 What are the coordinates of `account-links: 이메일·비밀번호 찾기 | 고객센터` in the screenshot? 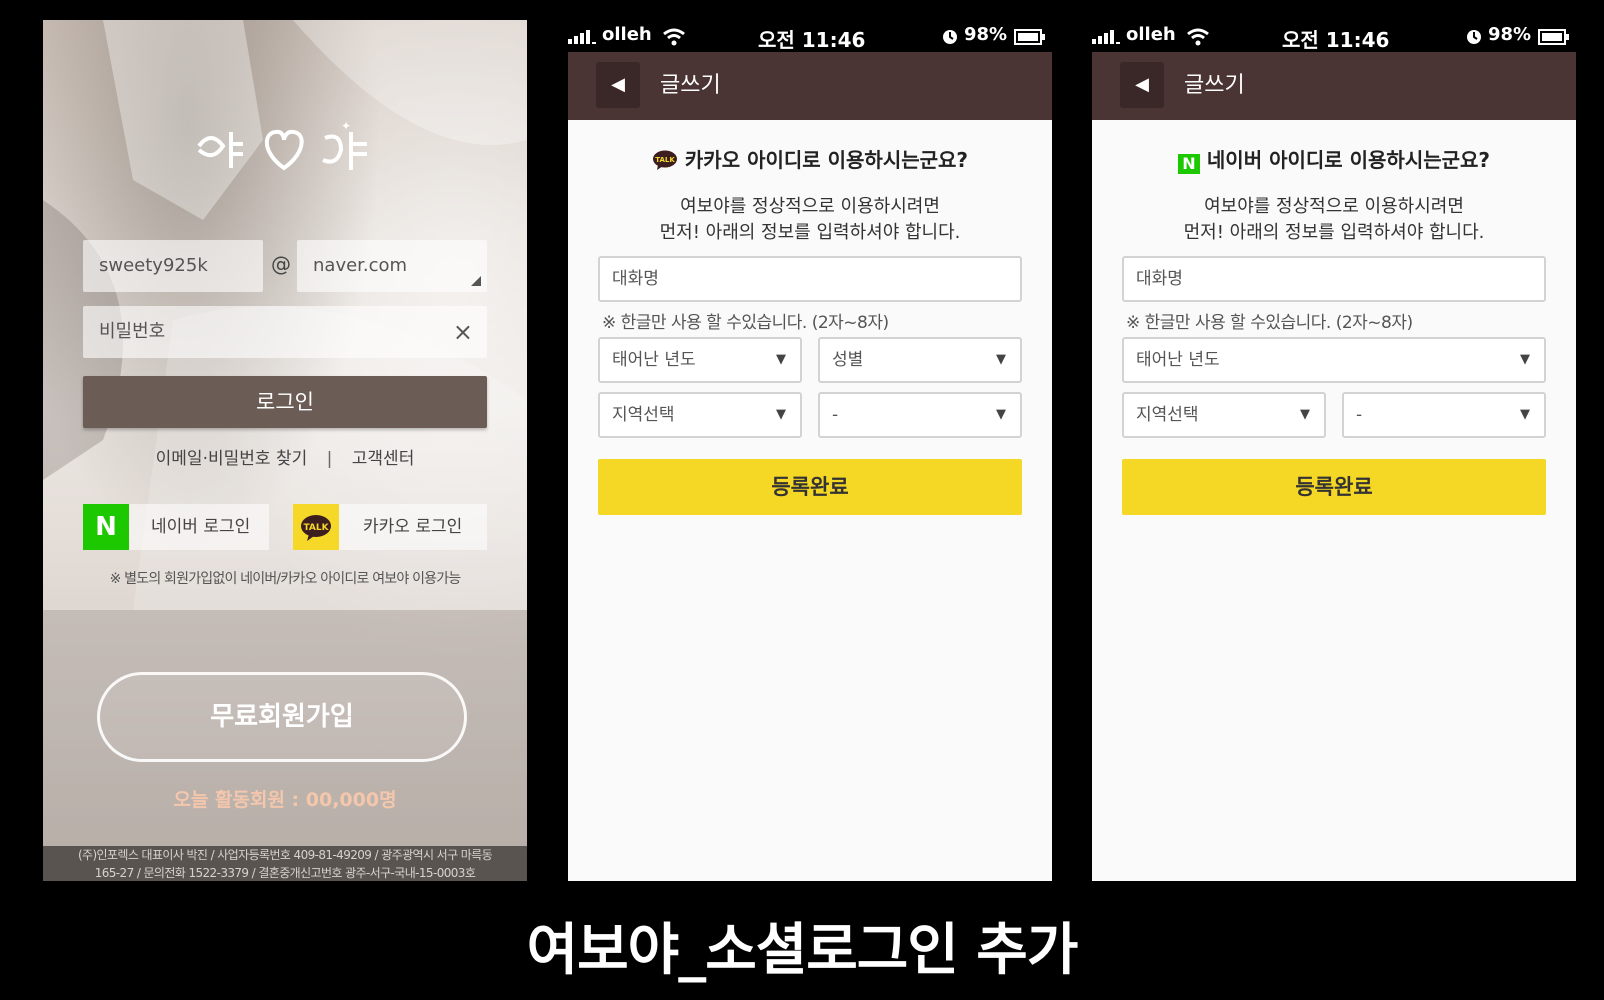 It's located at (285, 456).